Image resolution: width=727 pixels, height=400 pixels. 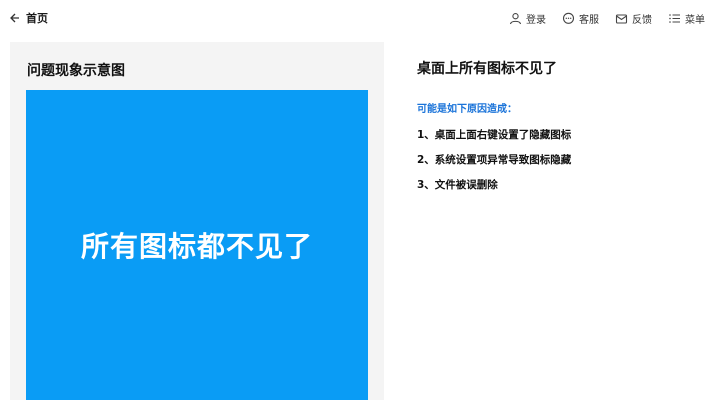 What do you see at coordinates (695, 20) in the screenshot?
I see `menu-label: 菜单` at bounding box center [695, 20].